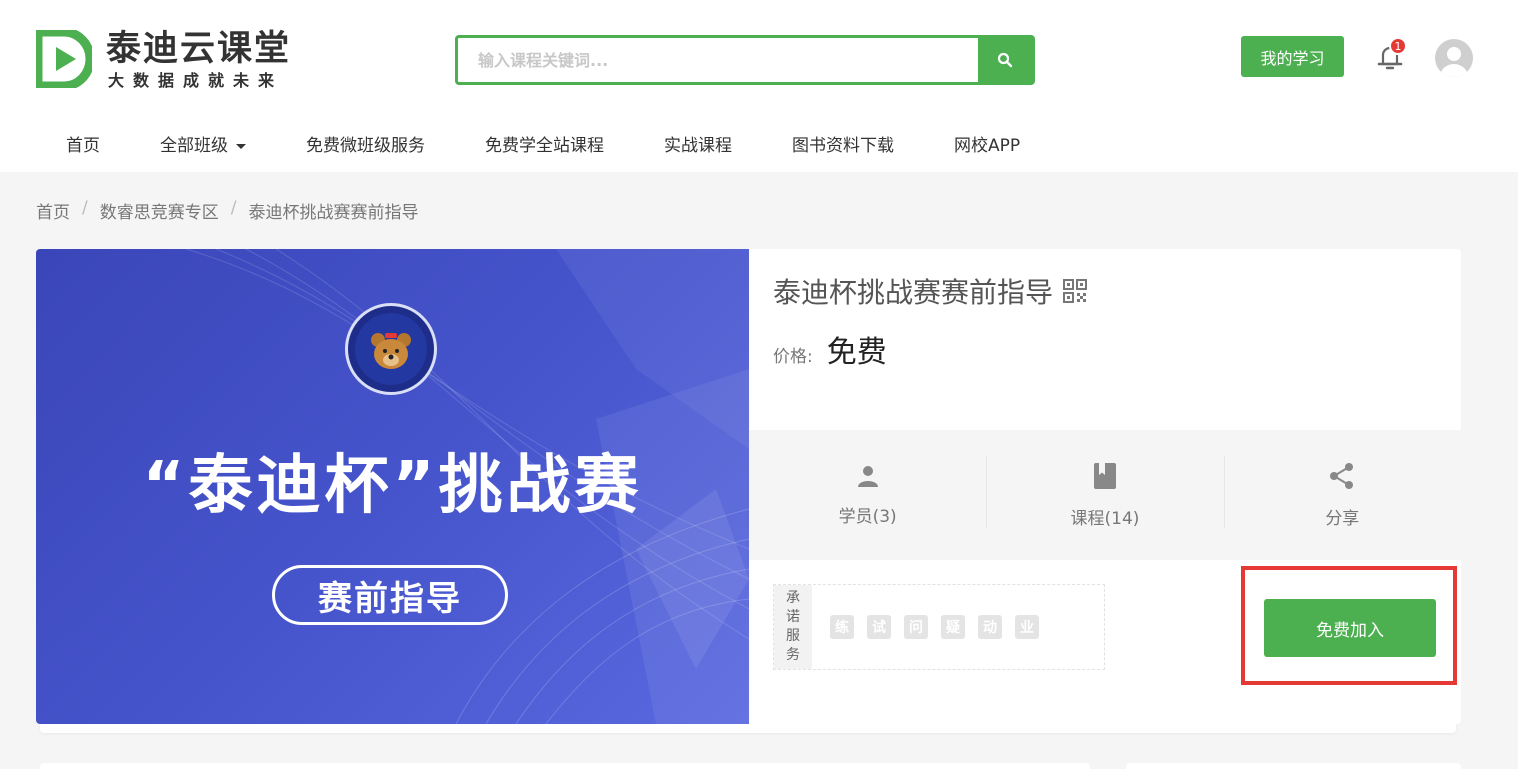  What do you see at coordinates (867, 516) in the screenshot?
I see `stat-students-label: 学员(3)` at bounding box center [867, 516].